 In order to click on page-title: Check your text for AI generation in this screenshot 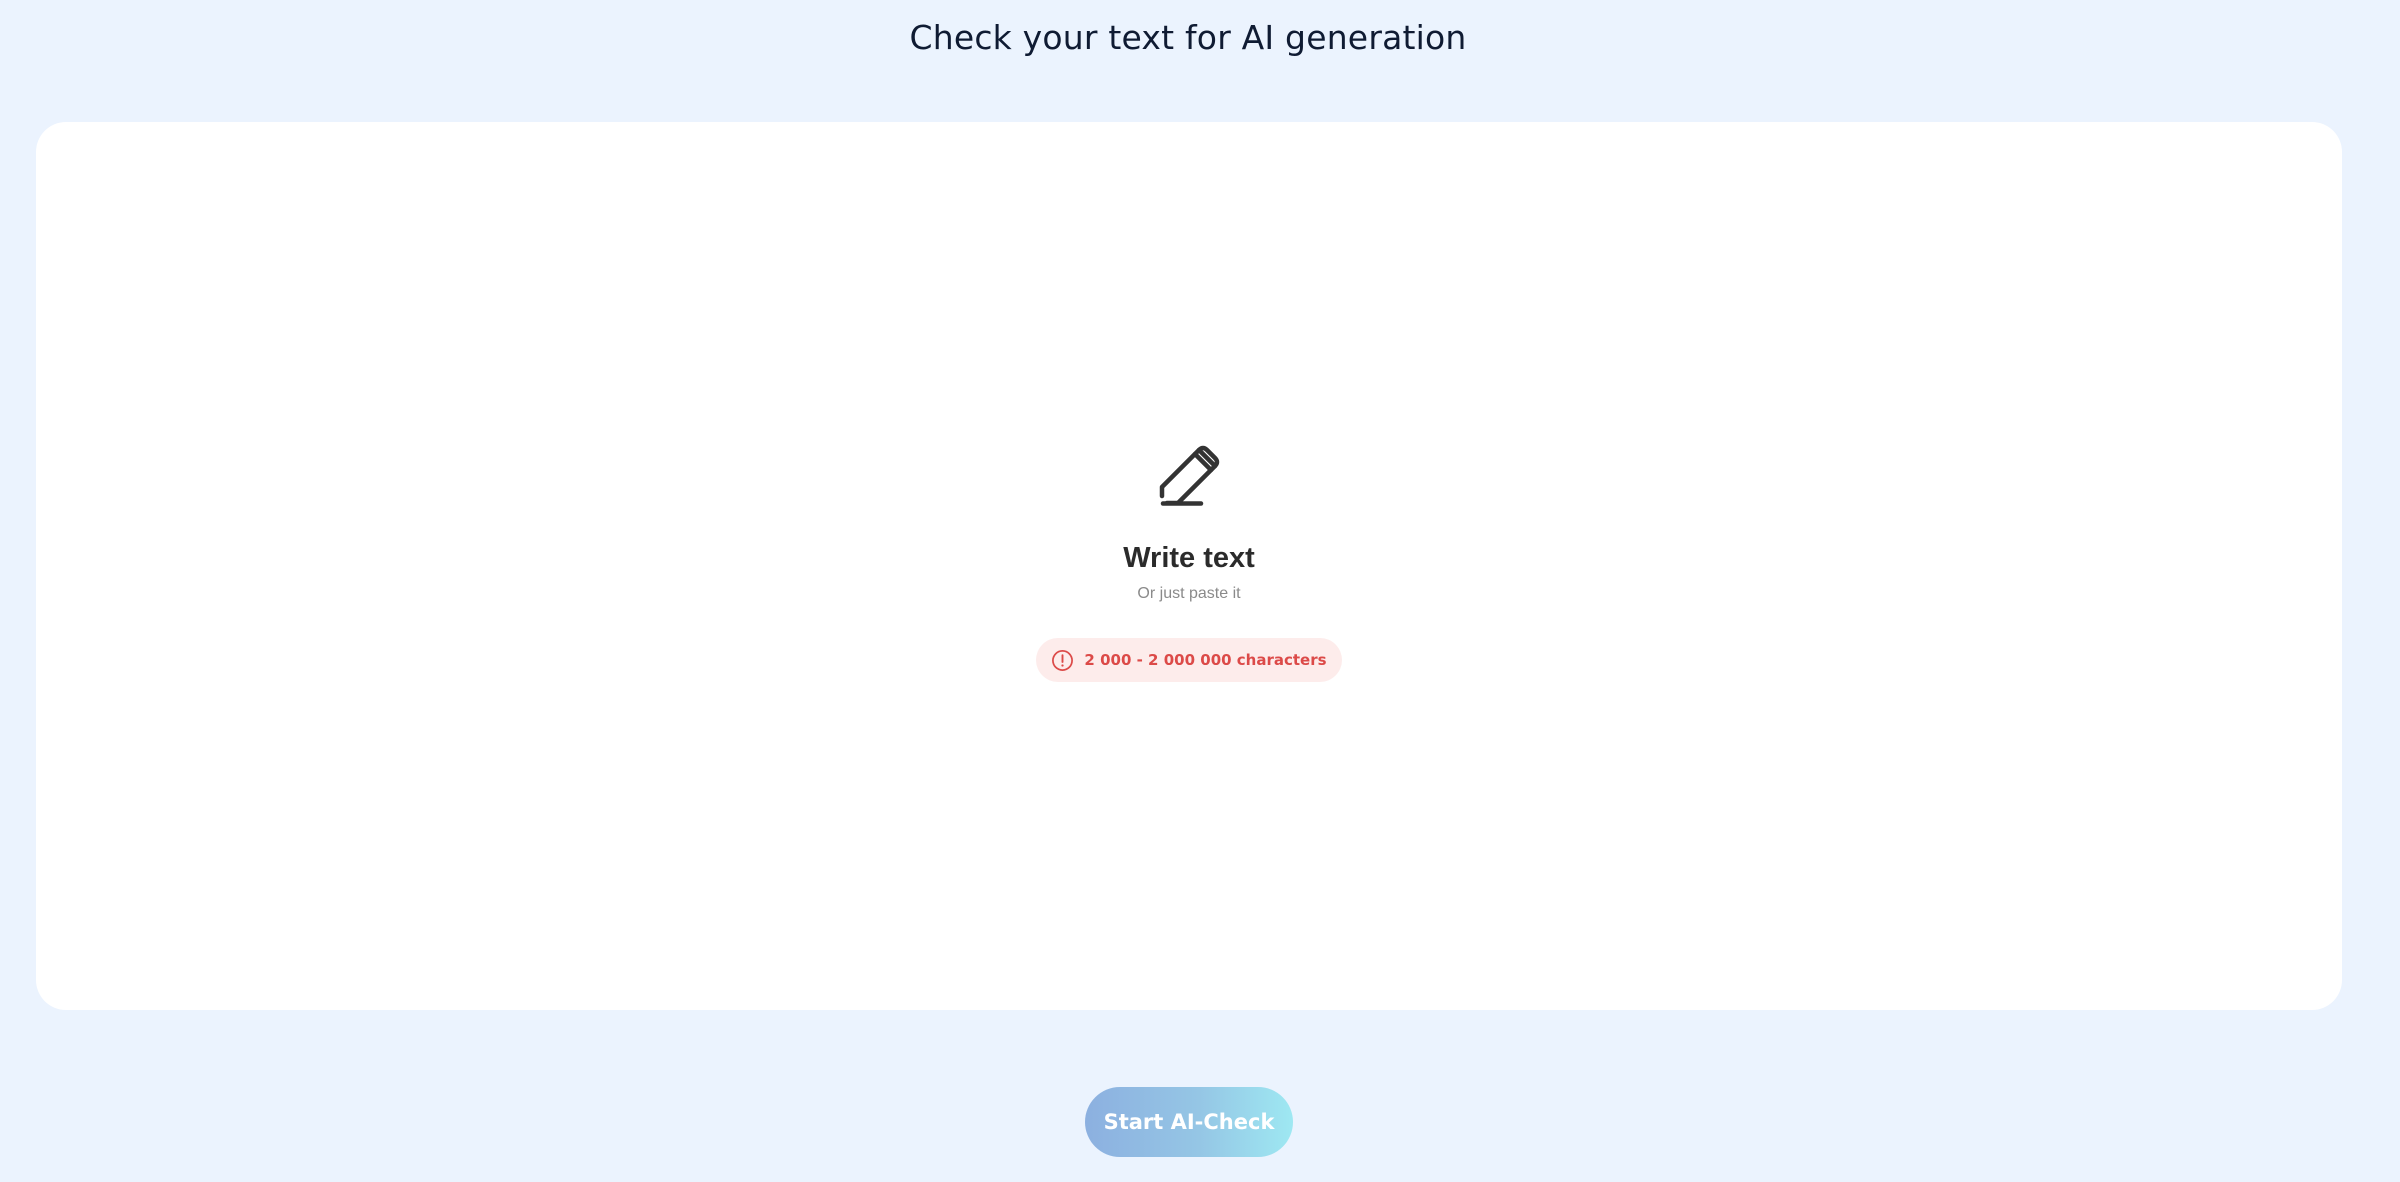, I will do `click(1188, 37)`.